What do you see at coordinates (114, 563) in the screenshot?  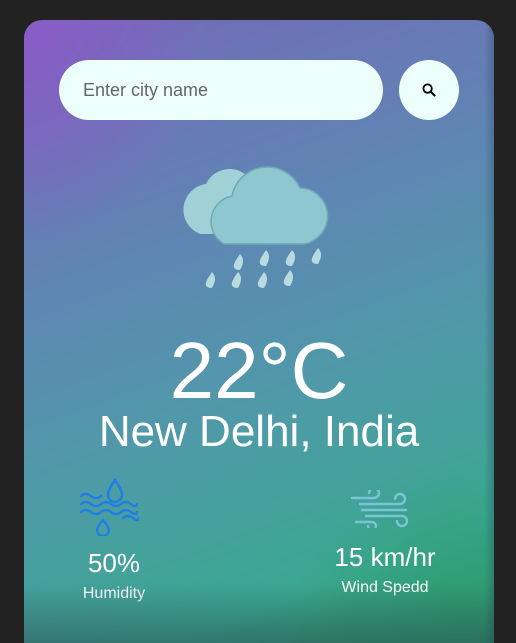 I see `humidity-value: 50%` at bounding box center [114, 563].